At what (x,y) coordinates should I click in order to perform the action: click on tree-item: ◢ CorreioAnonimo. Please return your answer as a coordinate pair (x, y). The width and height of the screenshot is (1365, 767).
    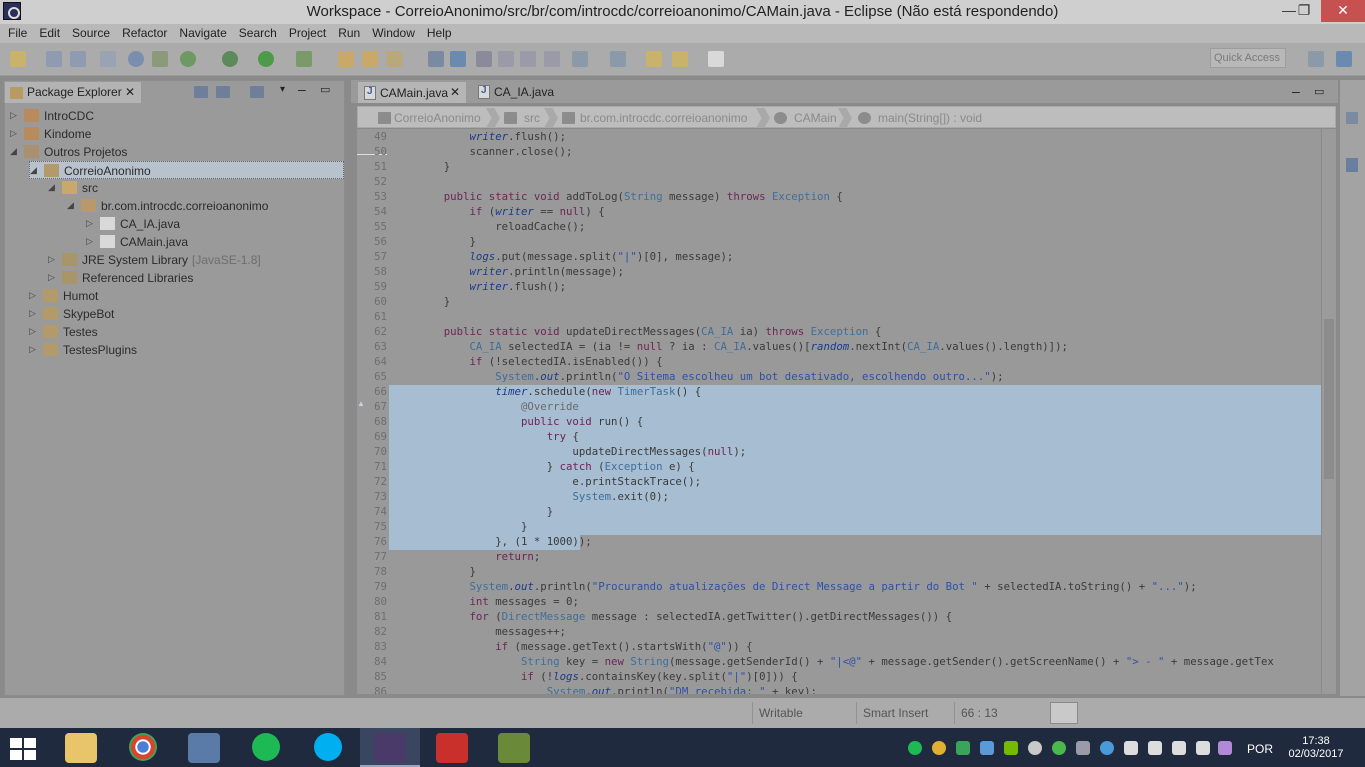
    Looking at the image, I should click on (186, 170).